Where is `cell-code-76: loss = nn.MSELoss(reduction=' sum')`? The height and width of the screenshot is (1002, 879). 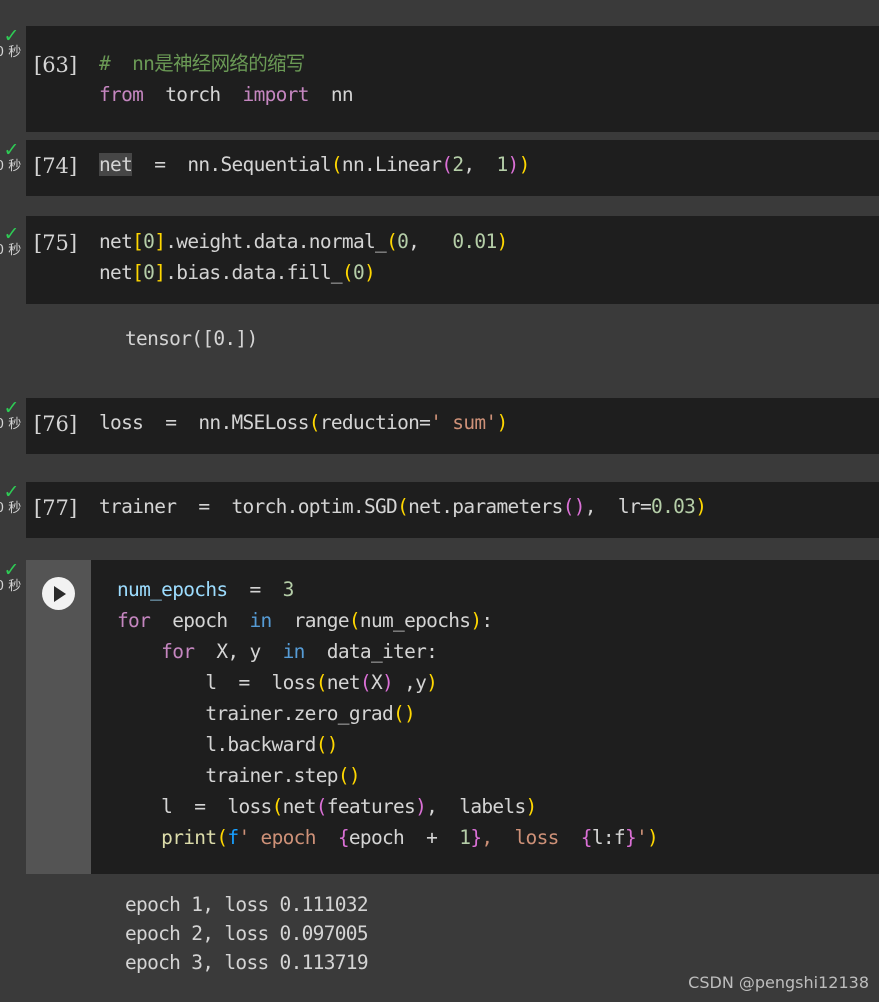
cell-code-76: loss = nn.MSELoss(reduction=' sum') is located at coordinates (487, 422).